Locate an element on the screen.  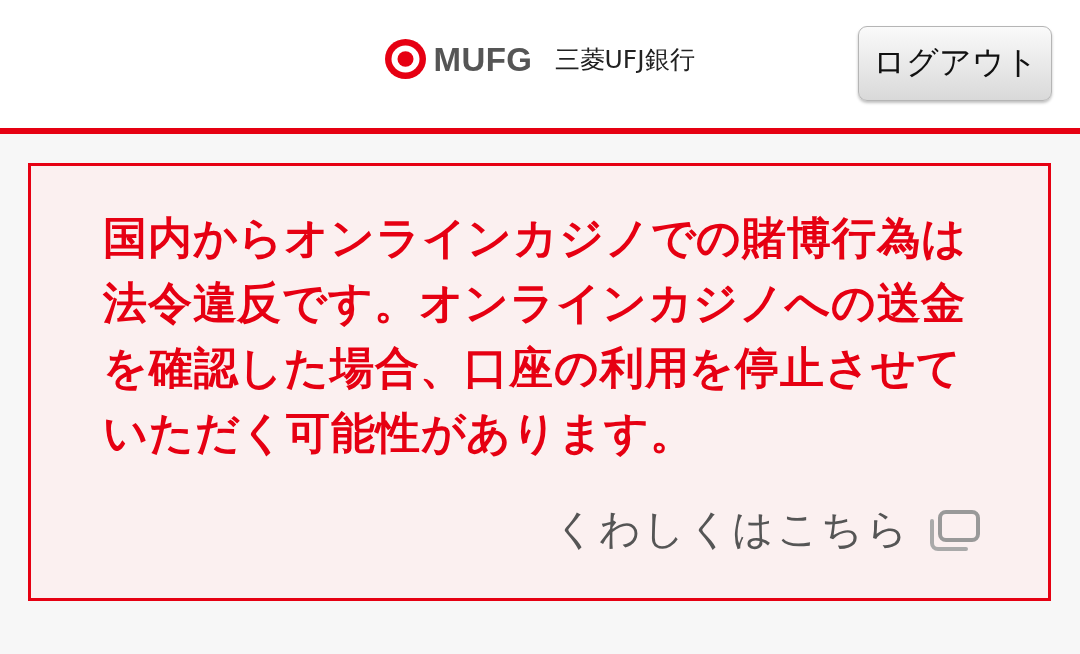
bank-name: 三菱UFJ銀行 is located at coordinates (624, 59).